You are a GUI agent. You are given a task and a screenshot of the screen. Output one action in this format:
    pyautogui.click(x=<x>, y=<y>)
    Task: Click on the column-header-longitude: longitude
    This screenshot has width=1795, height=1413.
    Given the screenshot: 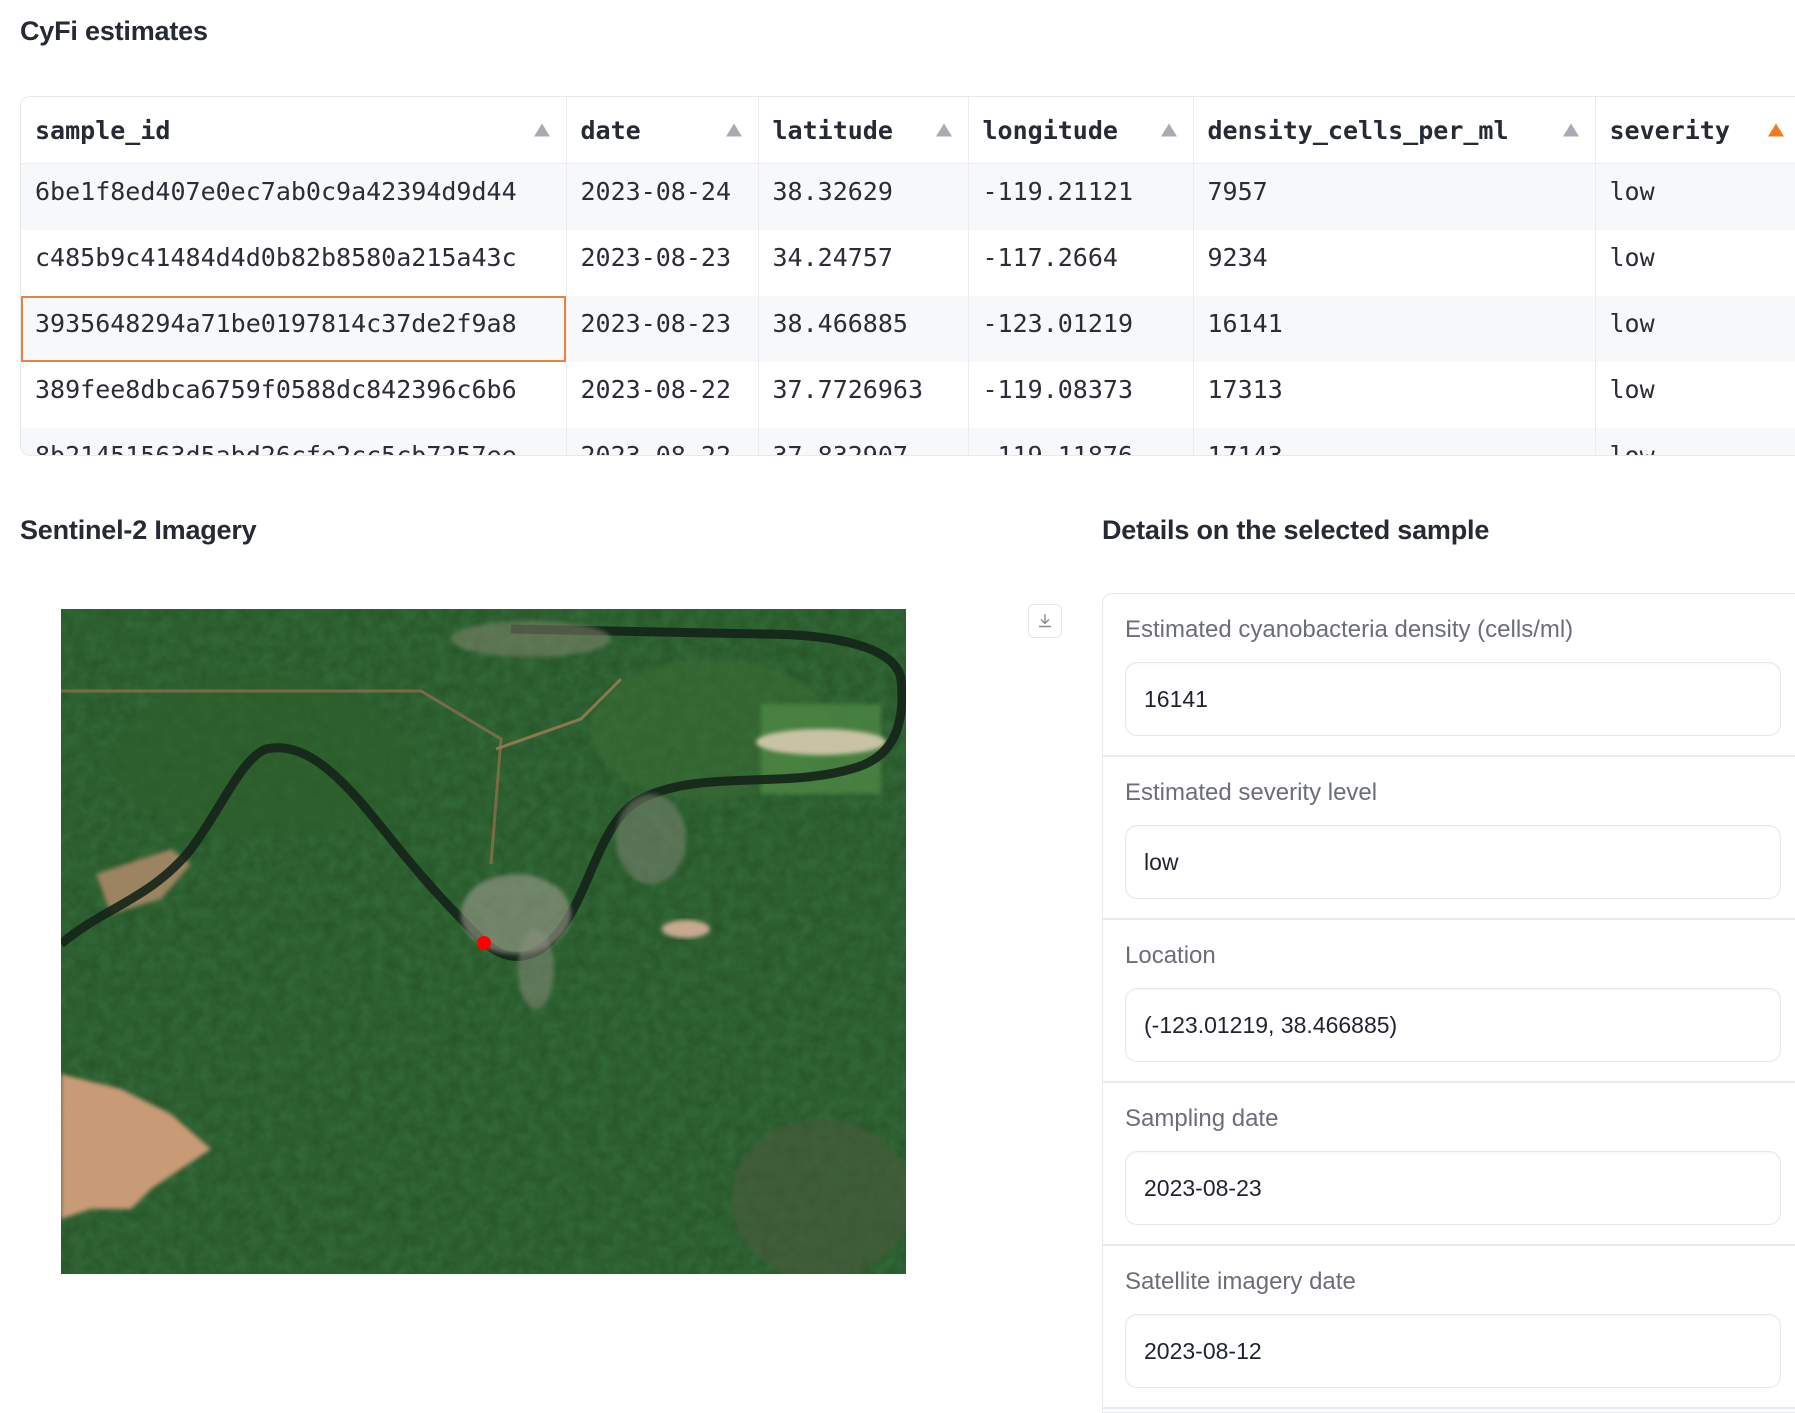 What is the action you would take?
    pyautogui.click(x=1081, y=130)
    